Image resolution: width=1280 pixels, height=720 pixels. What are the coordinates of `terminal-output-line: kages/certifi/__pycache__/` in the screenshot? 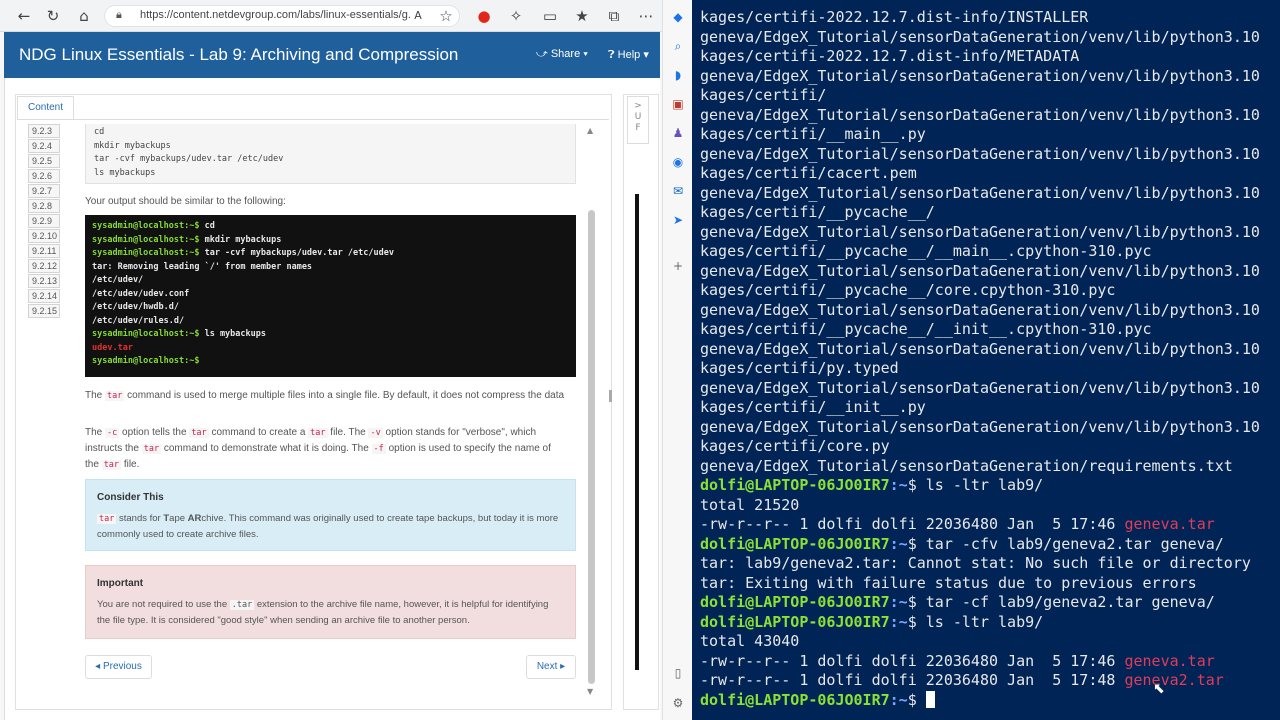 It's located at (990, 213).